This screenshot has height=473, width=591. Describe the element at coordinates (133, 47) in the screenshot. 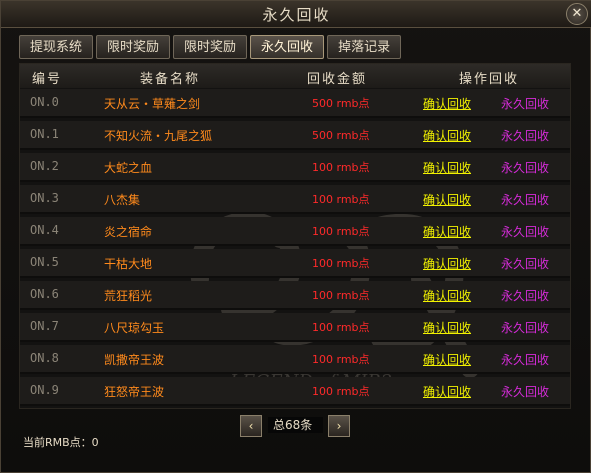

I see `tab-limited-reward-1: 限时奖励` at that location.